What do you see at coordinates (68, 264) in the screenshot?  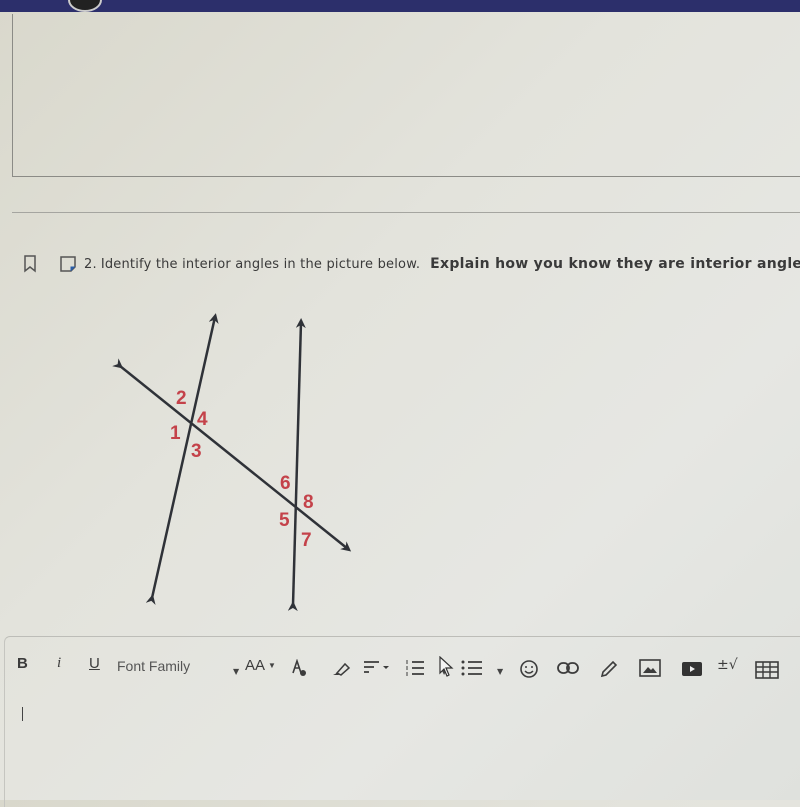 I see `note-icon` at bounding box center [68, 264].